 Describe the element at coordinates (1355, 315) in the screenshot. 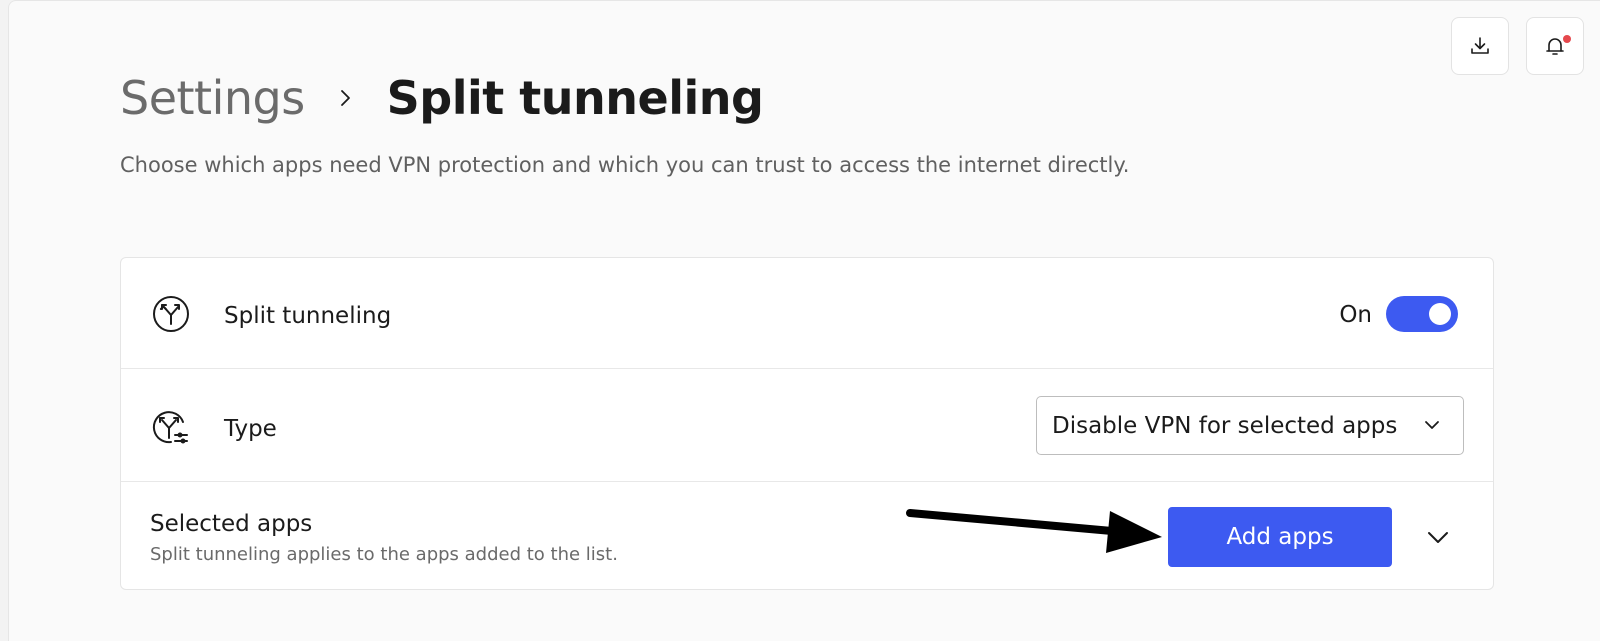

I see `toggle-state-text: On` at that location.